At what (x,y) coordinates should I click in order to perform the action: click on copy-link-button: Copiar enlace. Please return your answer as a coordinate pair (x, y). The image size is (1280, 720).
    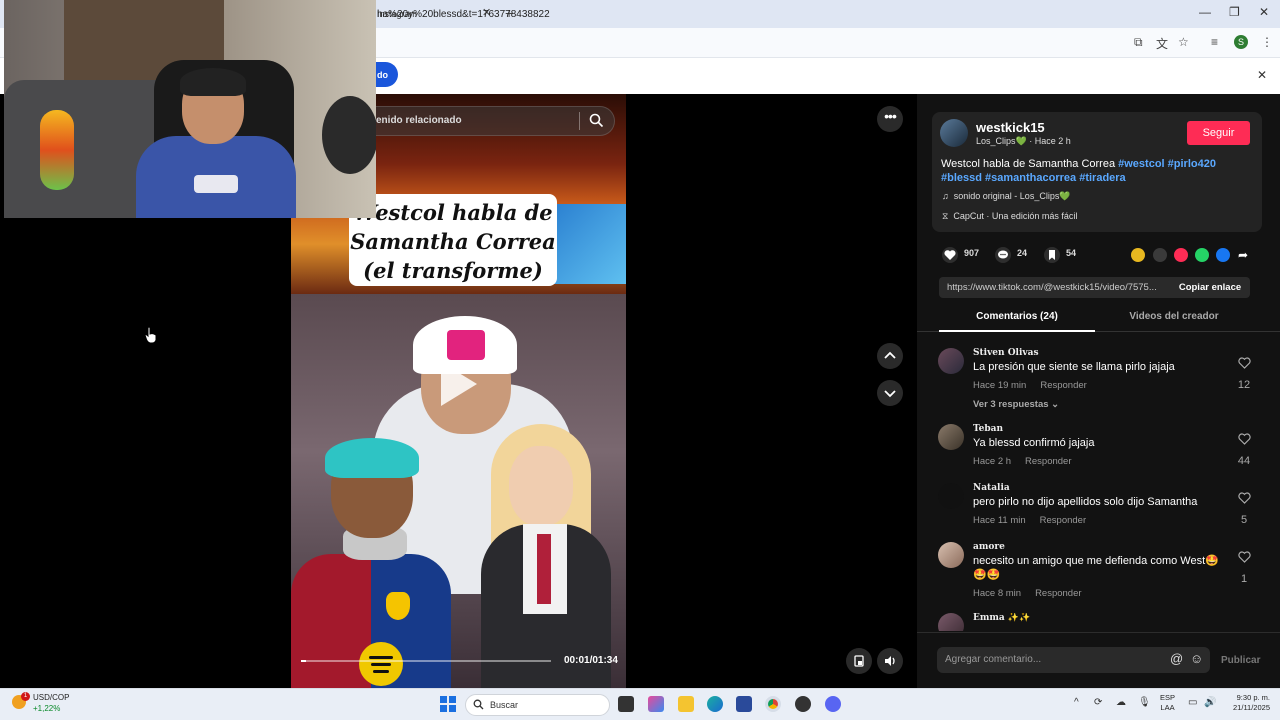
    Looking at the image, I should click on (1210, 287).